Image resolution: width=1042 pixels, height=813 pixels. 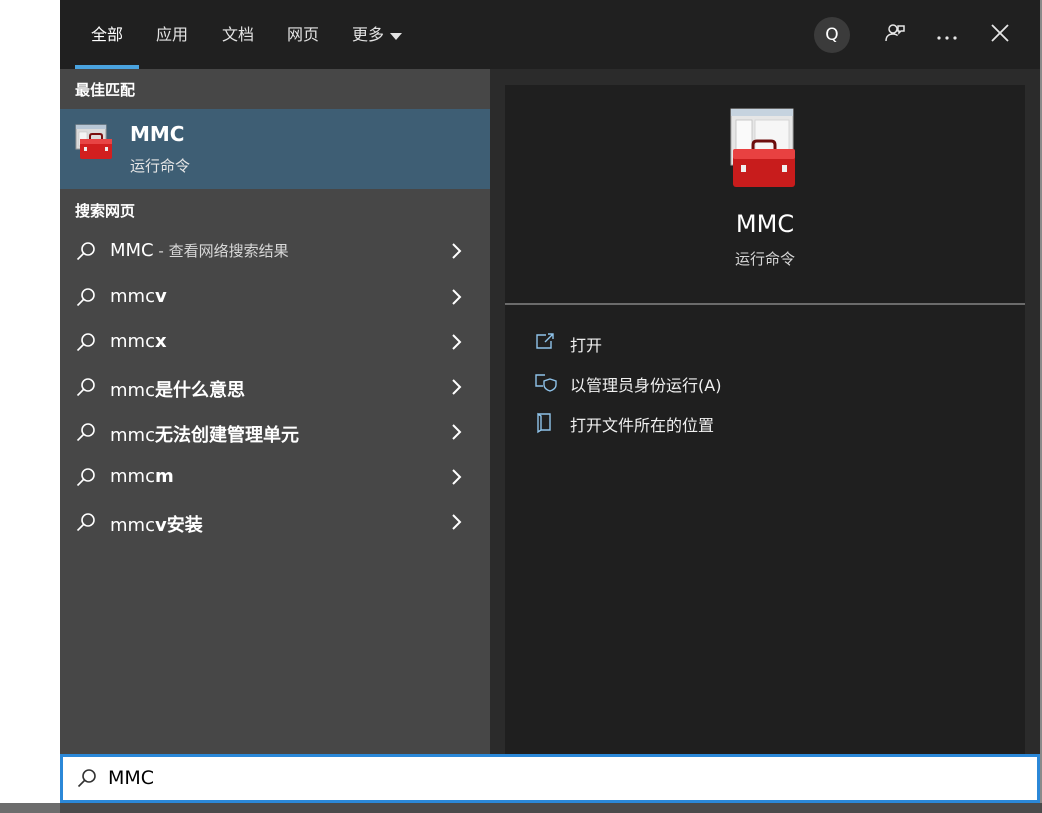 What do you see at coordinates (164, 476) in the screenshot?
I see `suggestion-completion: m` at bounding box center [164, 476].